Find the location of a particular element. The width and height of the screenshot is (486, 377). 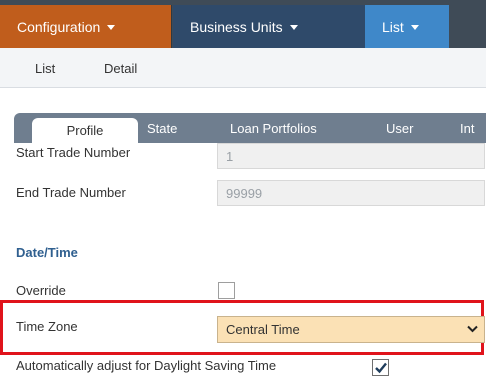

dst-checkbox is located at coordinates (380, 367).